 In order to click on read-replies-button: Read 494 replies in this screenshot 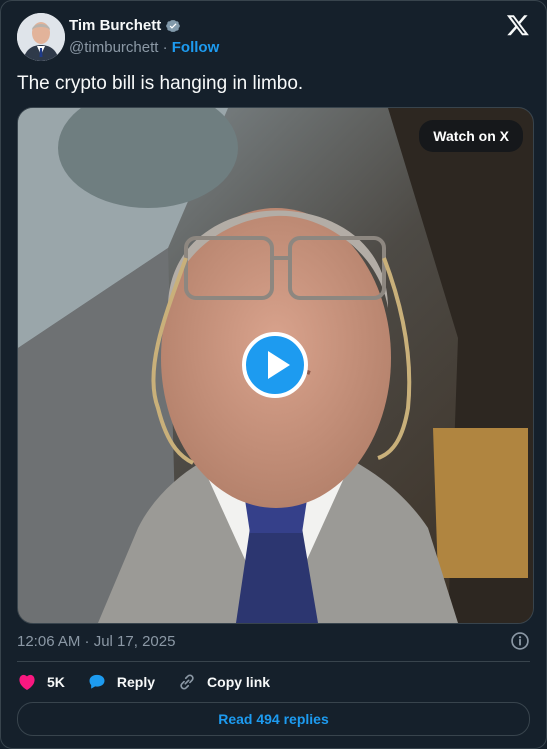, I will do `click(273, 719)`.